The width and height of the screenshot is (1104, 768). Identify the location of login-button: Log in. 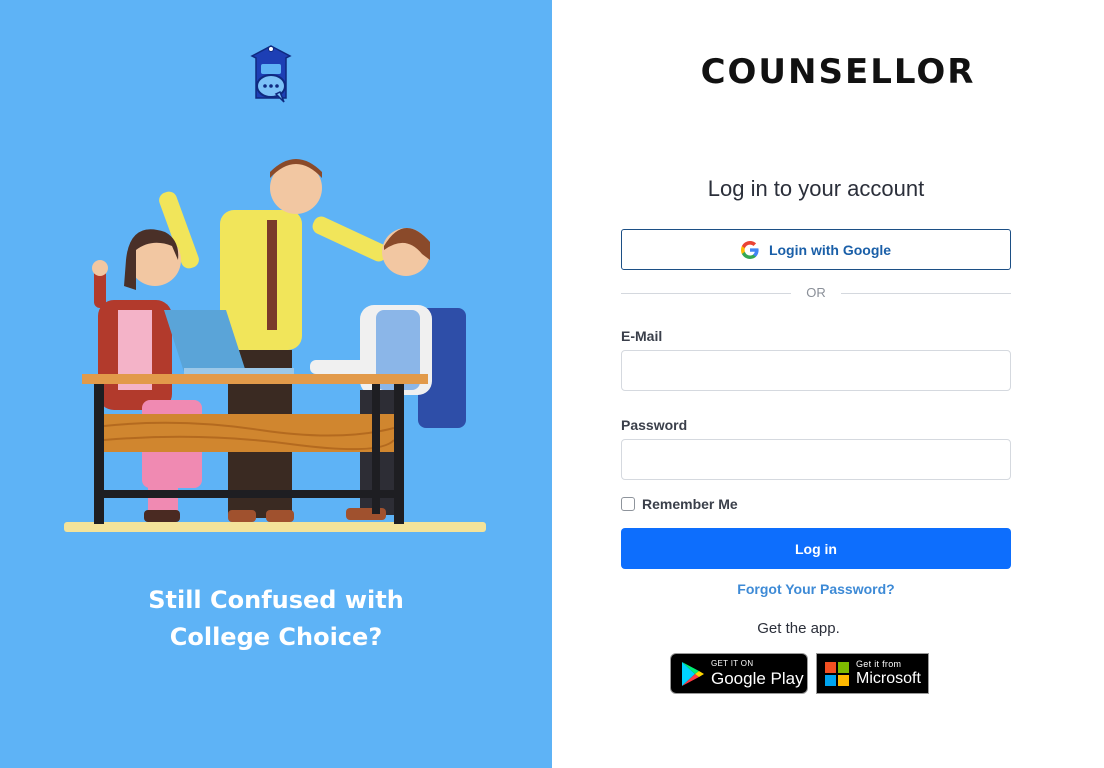
(816, 548).